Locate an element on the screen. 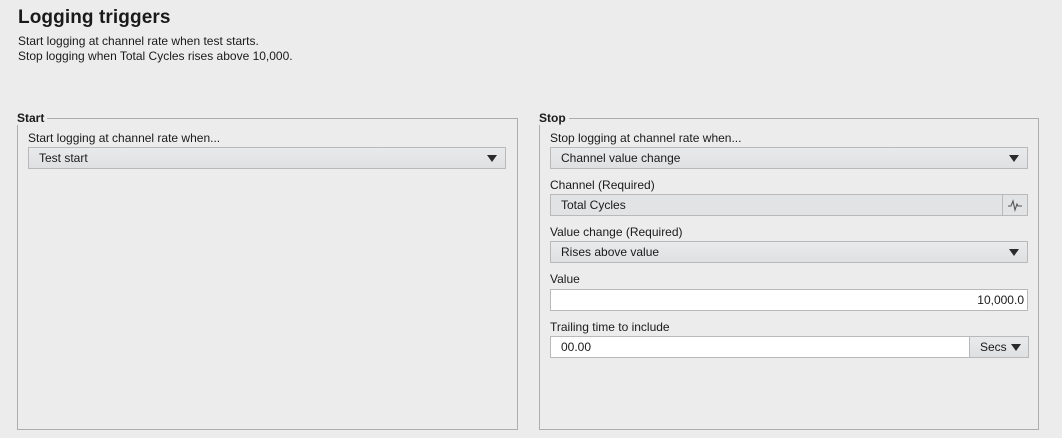  value-change-value: Rises above value is located at coordinates (610, 252).